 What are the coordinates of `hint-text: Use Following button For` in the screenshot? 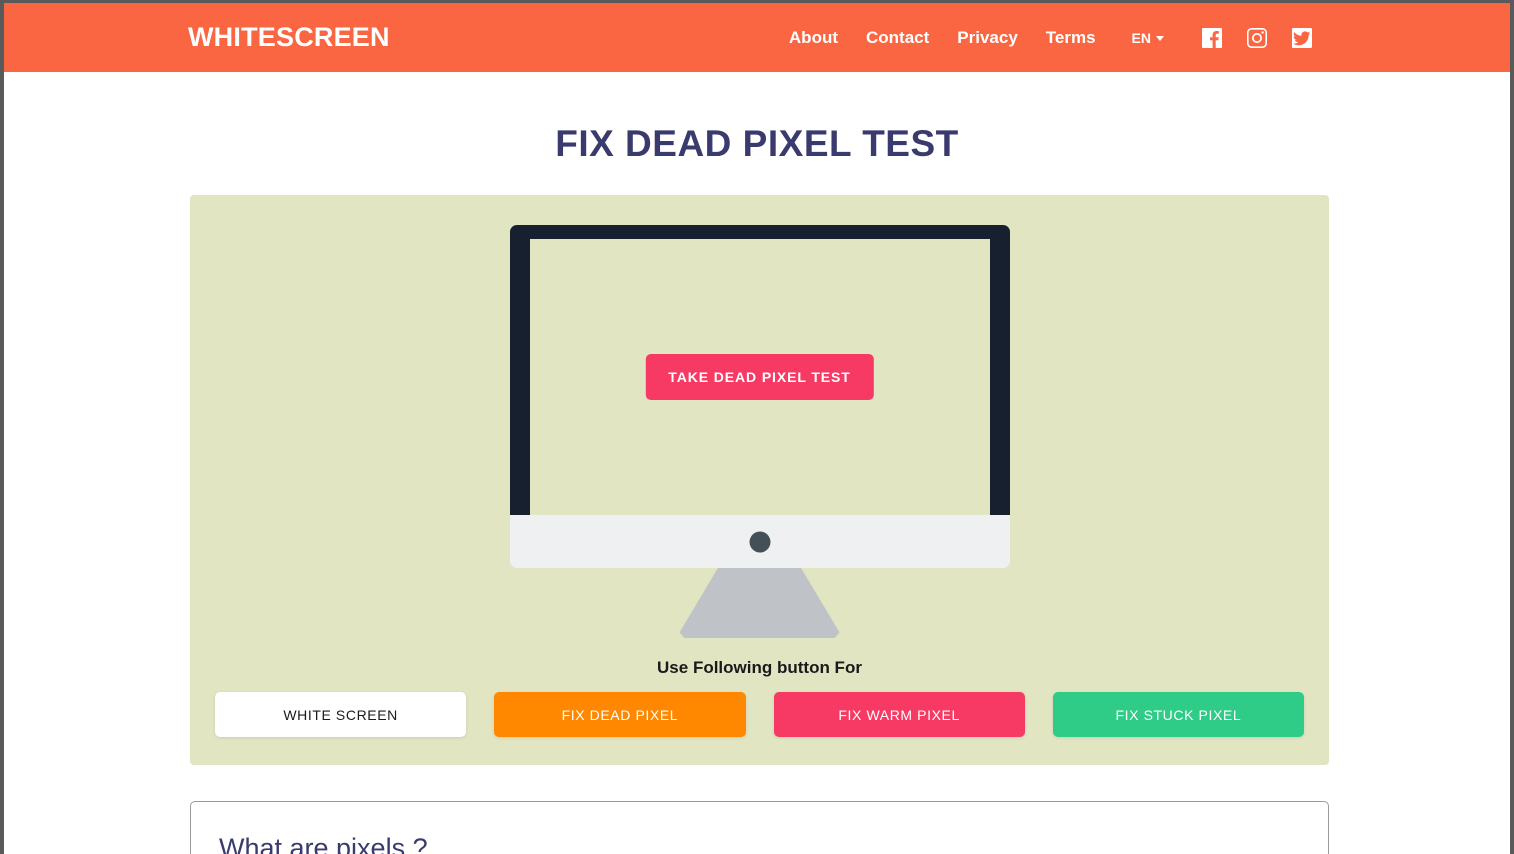 It's located at (759, 667).